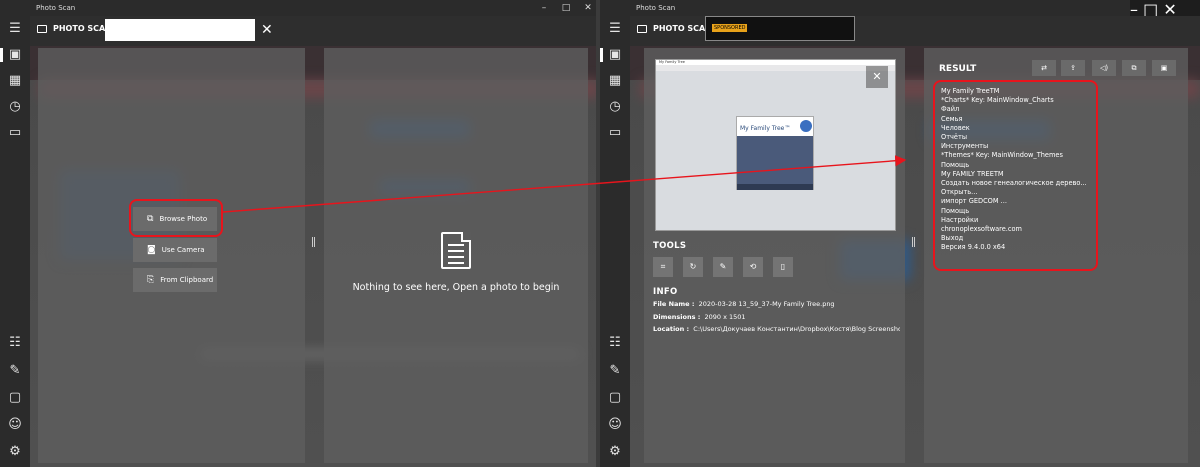  Describe the element at coordinates (730, 28) in the screenshot. I see `sponsored-badge: SPONSORED` at that location.